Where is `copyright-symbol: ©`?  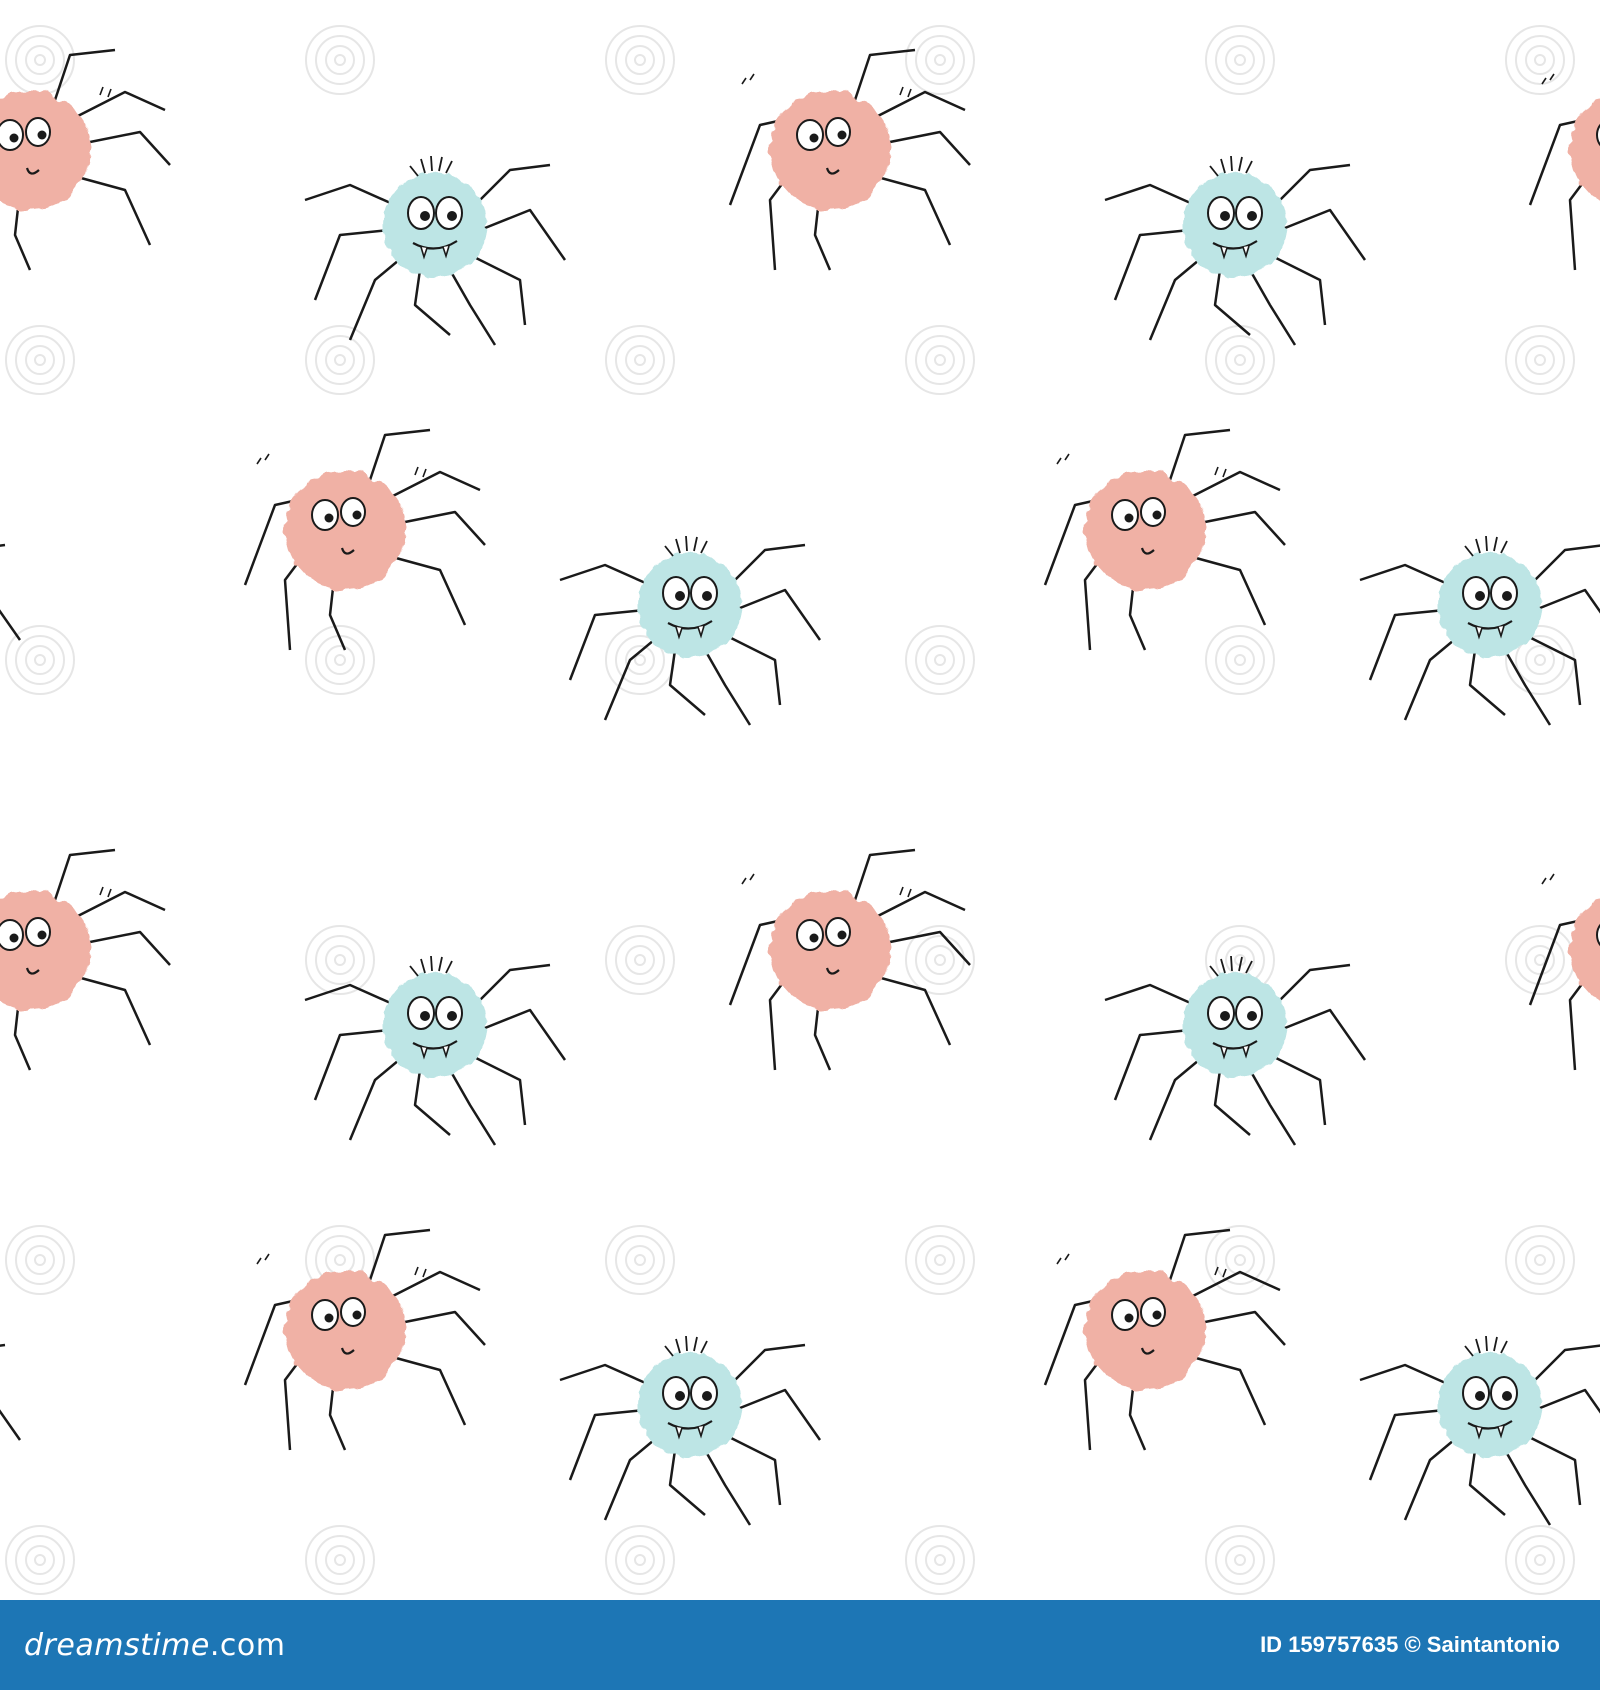
copyright-symbol: © is located at coordinates (1412, 1644).